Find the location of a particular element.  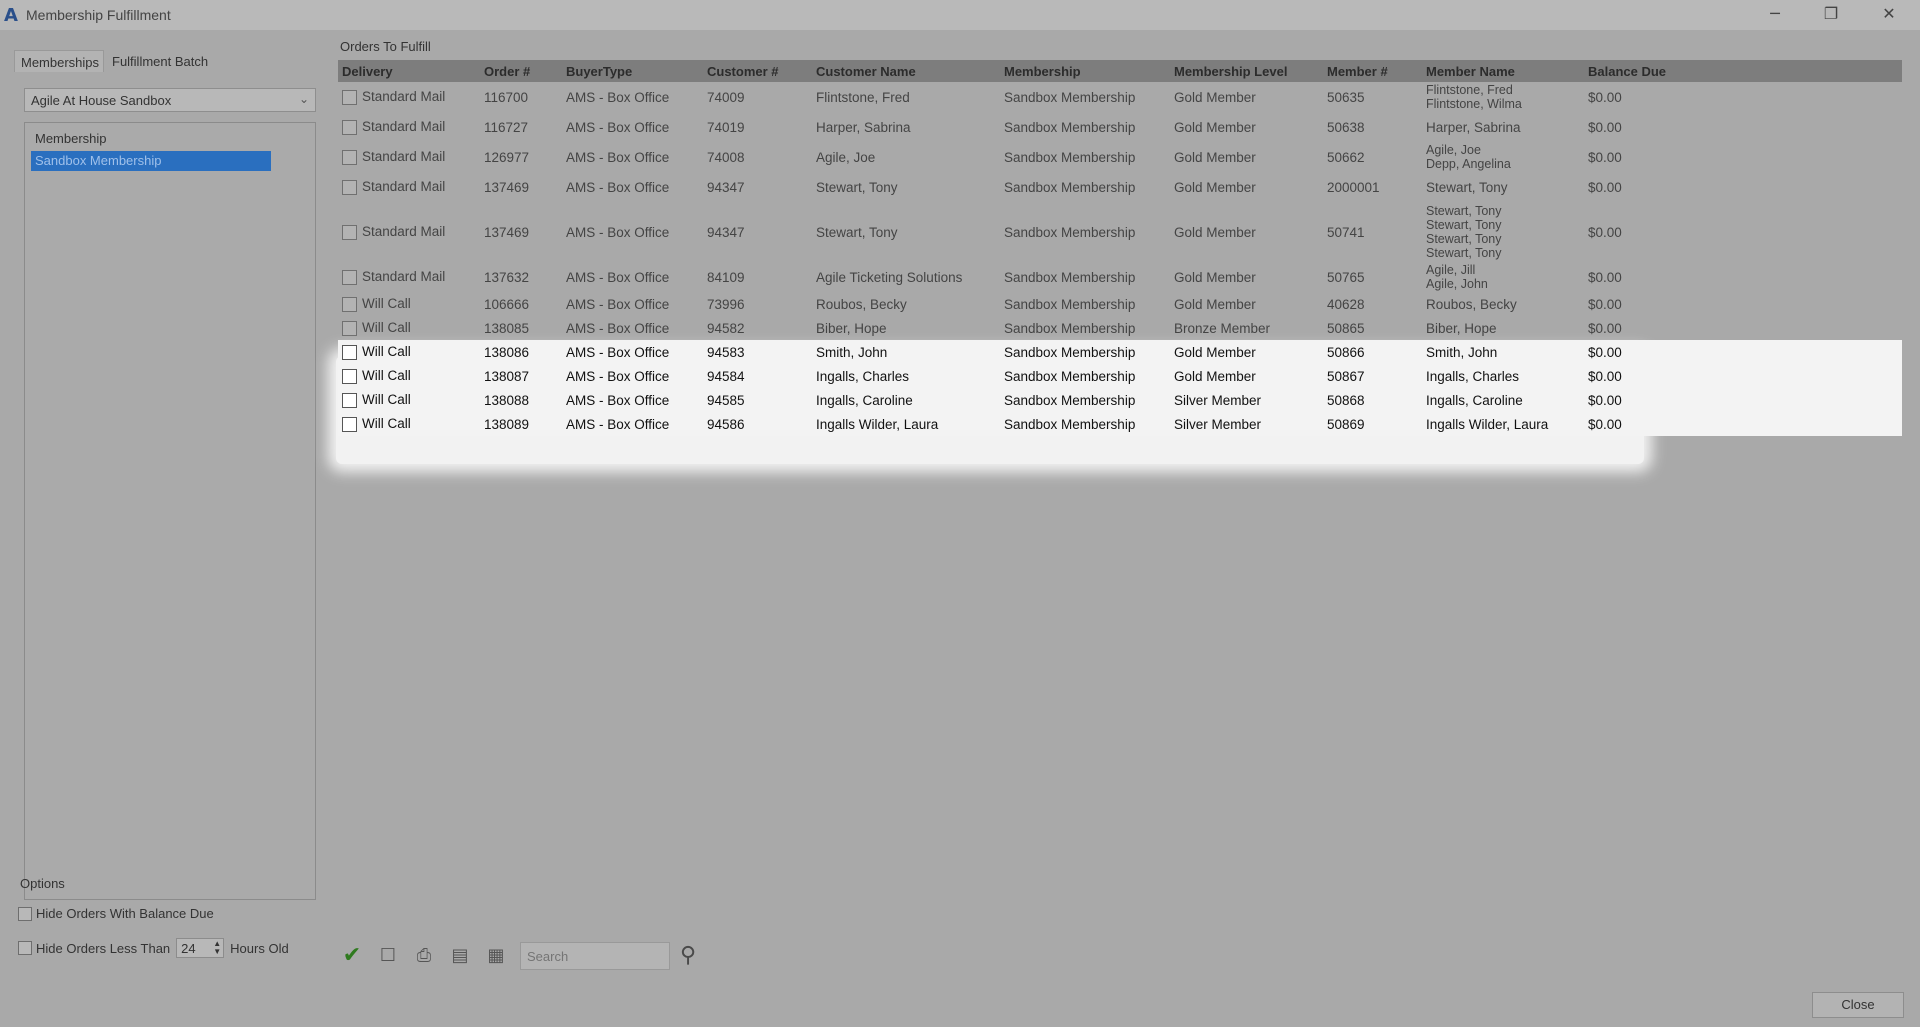

cell-order-number: 138086 is located at coordinates (507, 352).